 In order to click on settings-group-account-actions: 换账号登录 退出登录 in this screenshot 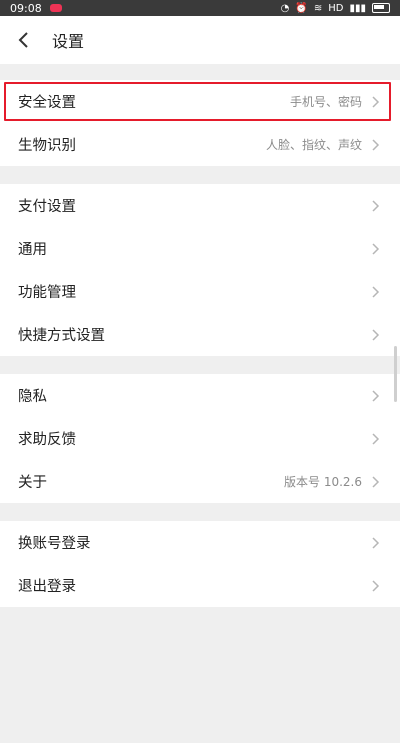, I will do `click(200, 564)`.